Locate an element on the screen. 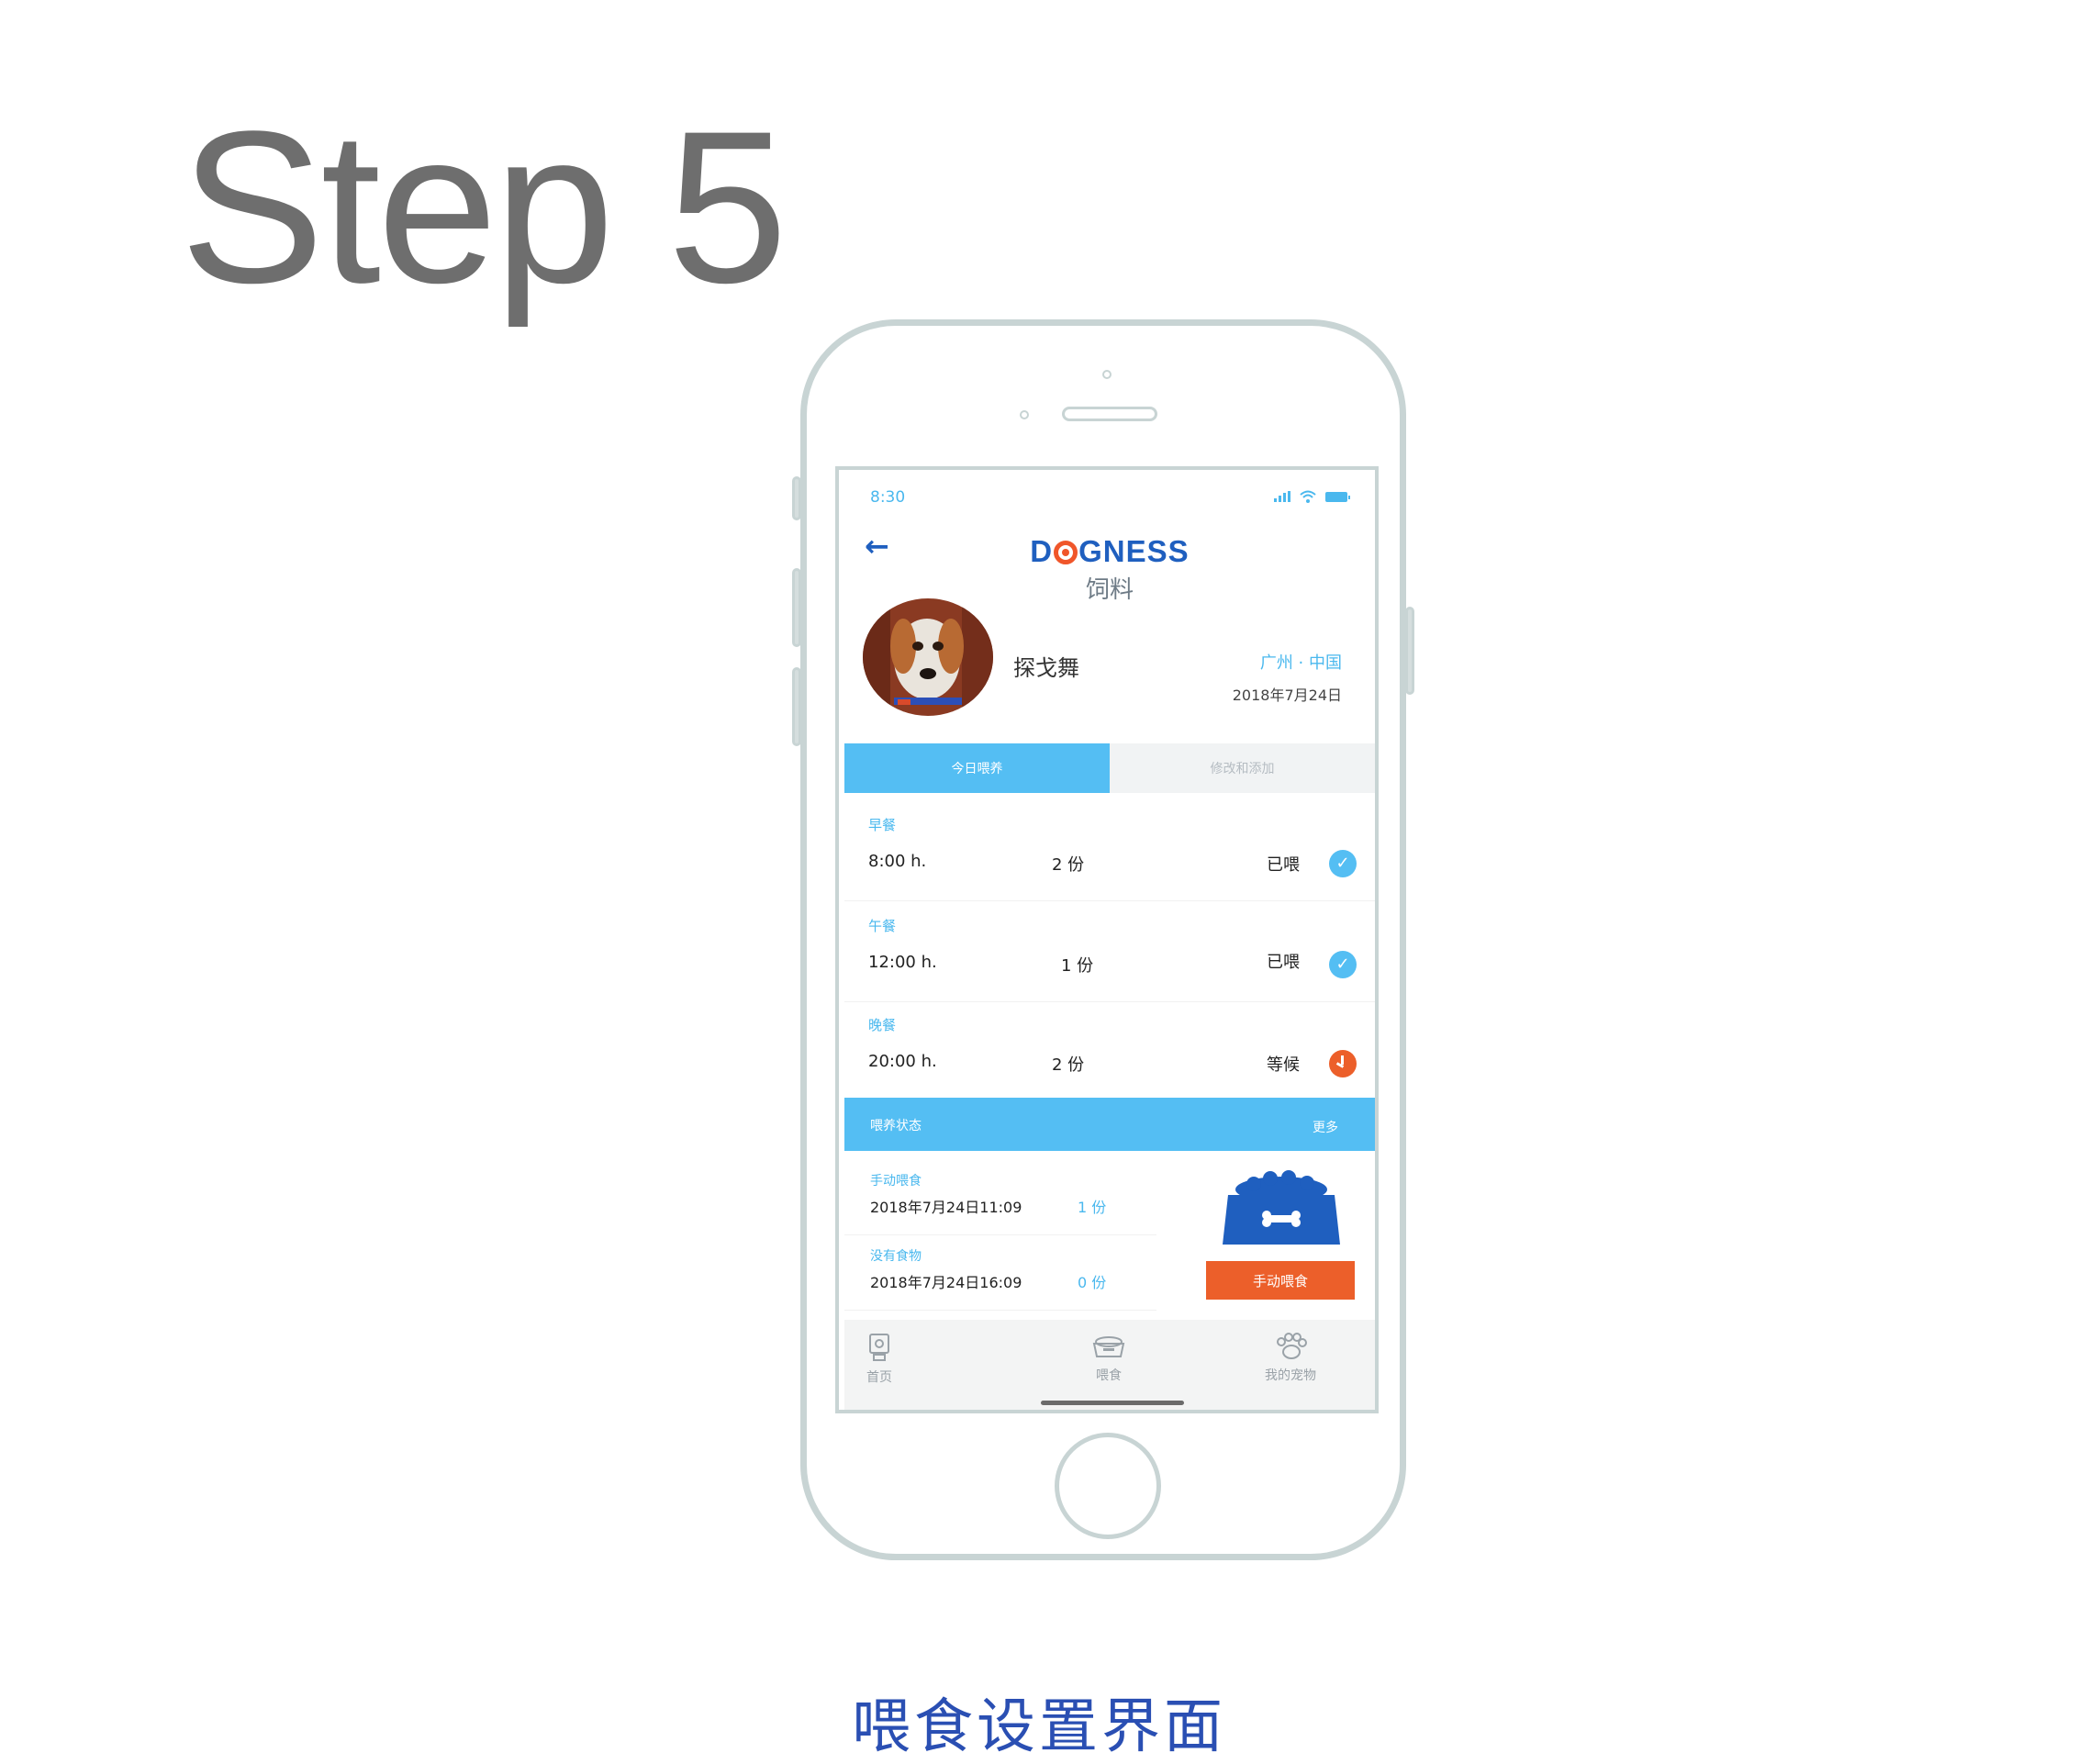 The width and height of the screenshot is (2078, 1764). meal-portion: 1 份 is located at coordinates (1077, 966).